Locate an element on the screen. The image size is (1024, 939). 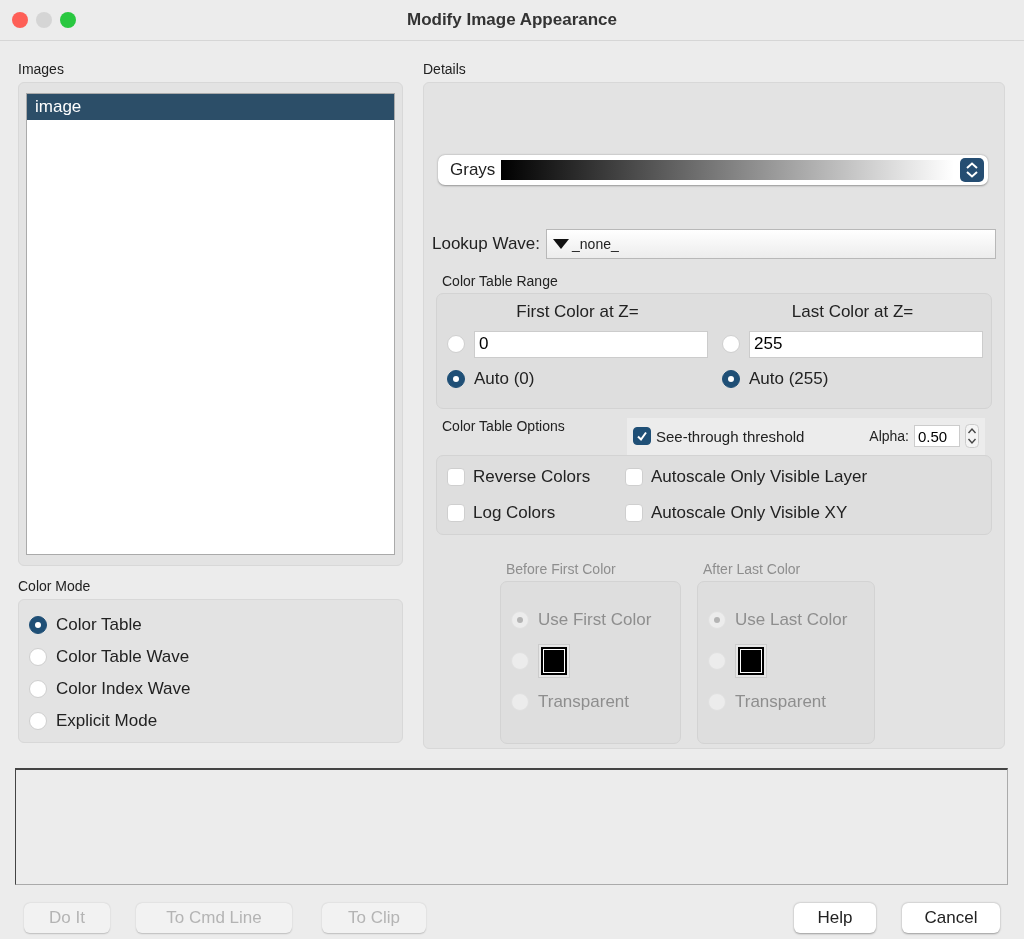
group-label: Color Table Range is located at coordinates (500, 281).